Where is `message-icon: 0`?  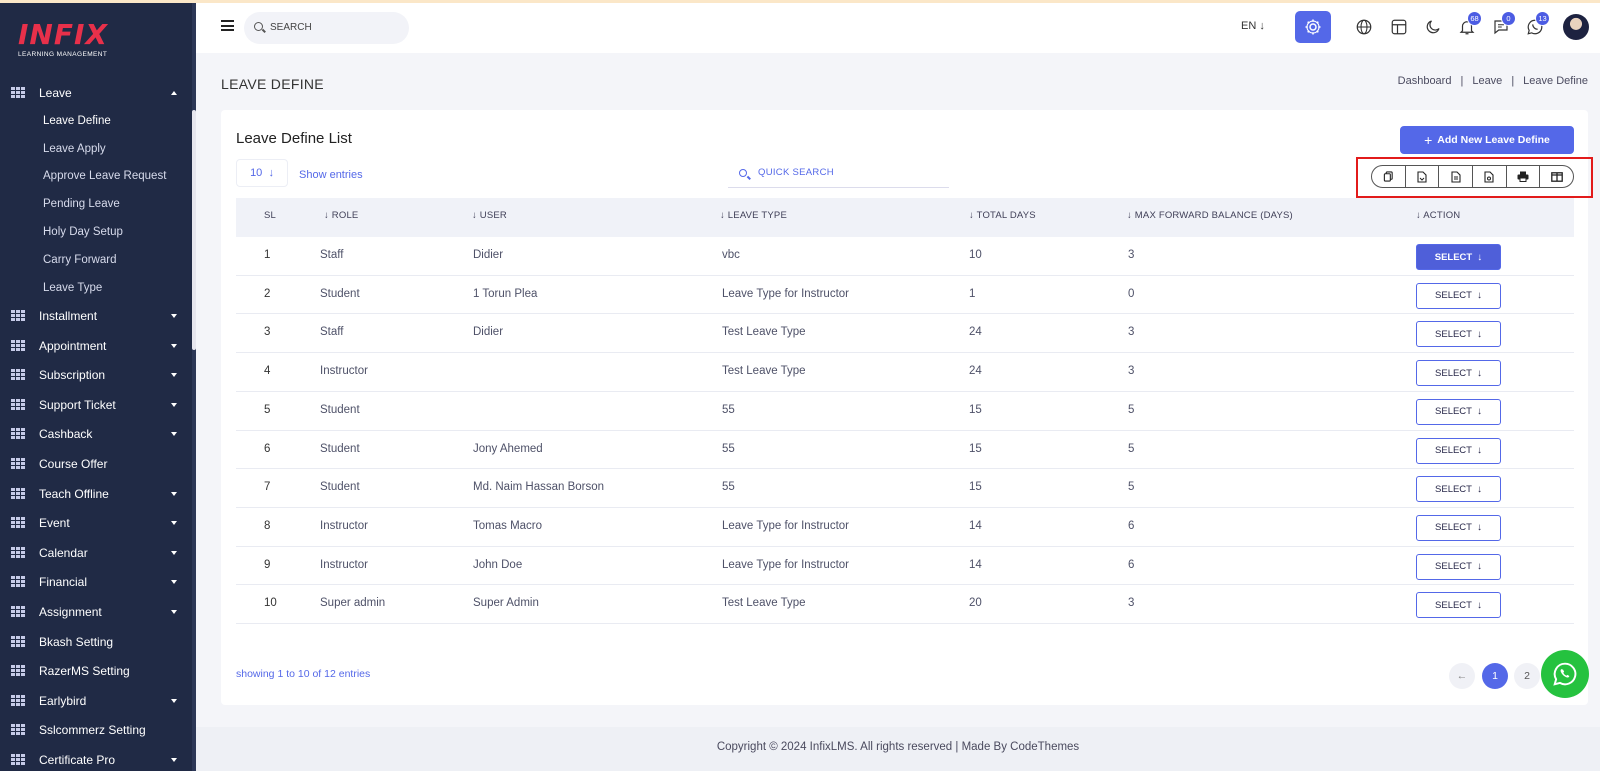
message-icon: 0 is located at coordinates (1504, 23).